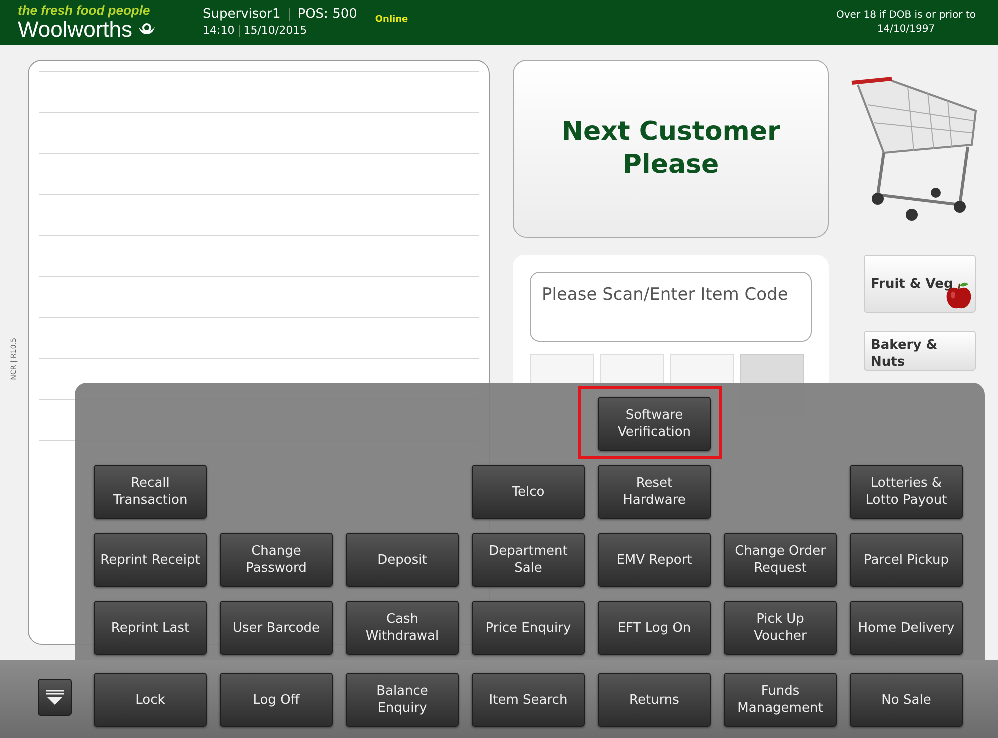 Image resolution: width=998 pixels, height=738 pixels. I want to click on customer-message: Next Customer Please, so click(671, 149).